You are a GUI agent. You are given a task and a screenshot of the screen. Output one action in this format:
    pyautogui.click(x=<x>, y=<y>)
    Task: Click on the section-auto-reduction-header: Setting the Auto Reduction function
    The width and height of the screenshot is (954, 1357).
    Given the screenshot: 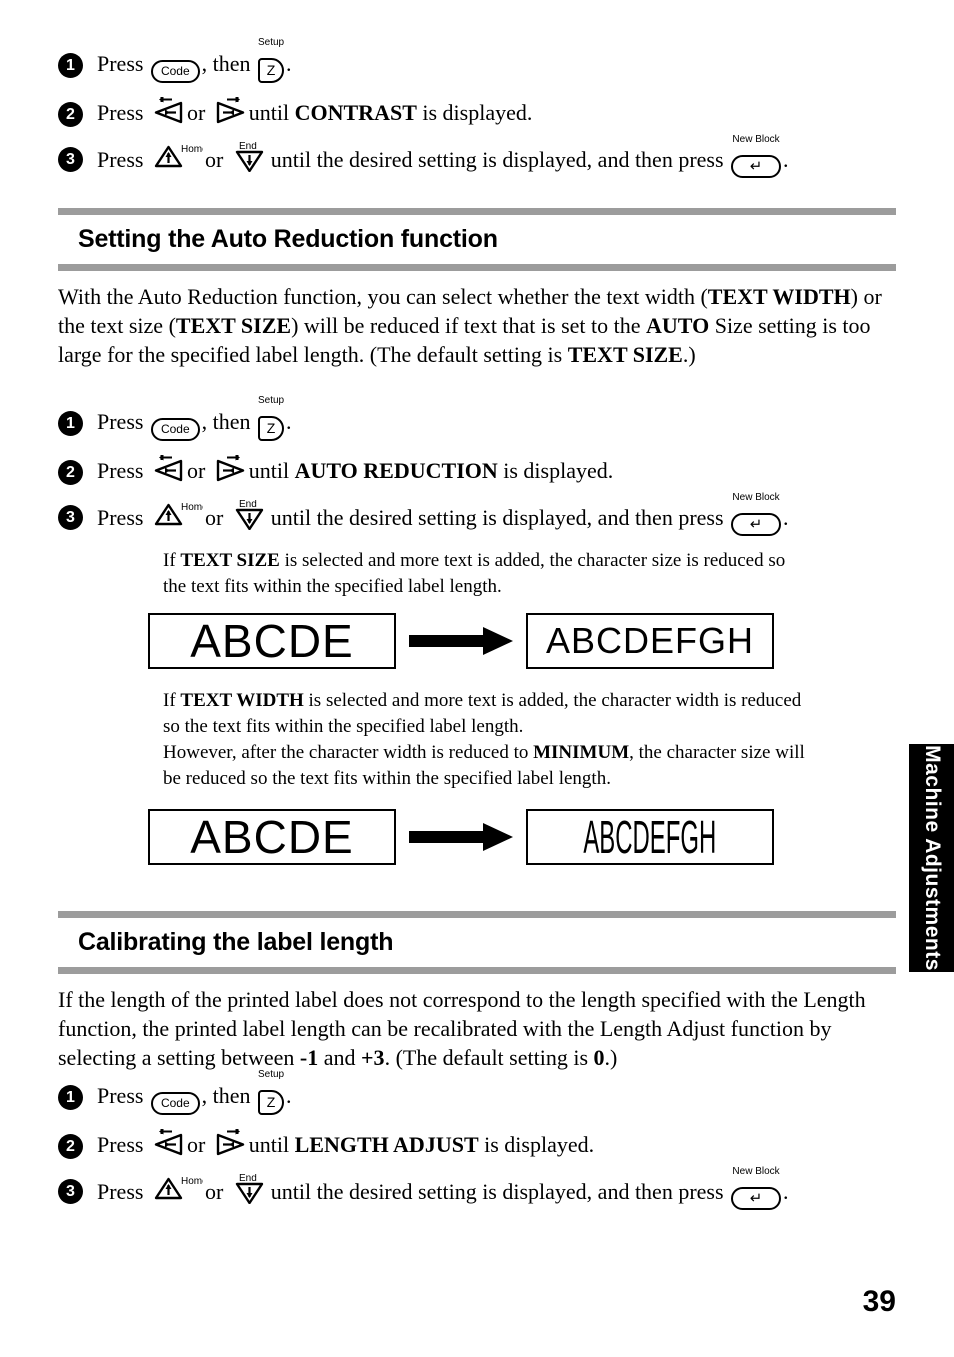 What is the action you would take?
    pyautogui.click(x=477, y=239)
    